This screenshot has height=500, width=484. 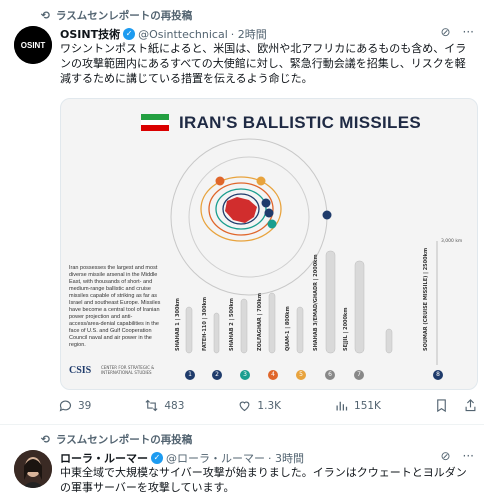 I want to click on badge-1: 1, so click(x=190, y=375).